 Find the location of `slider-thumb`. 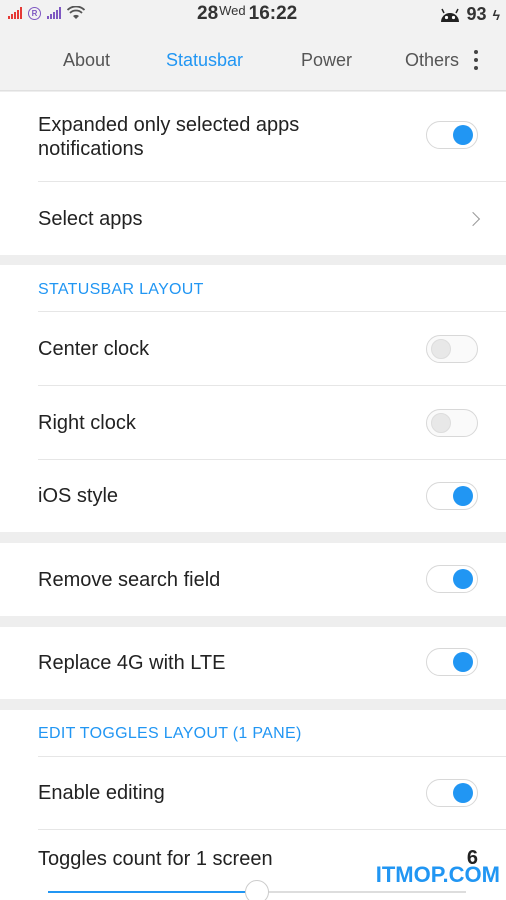

slider-thumb is located at coordinates (257, 890).